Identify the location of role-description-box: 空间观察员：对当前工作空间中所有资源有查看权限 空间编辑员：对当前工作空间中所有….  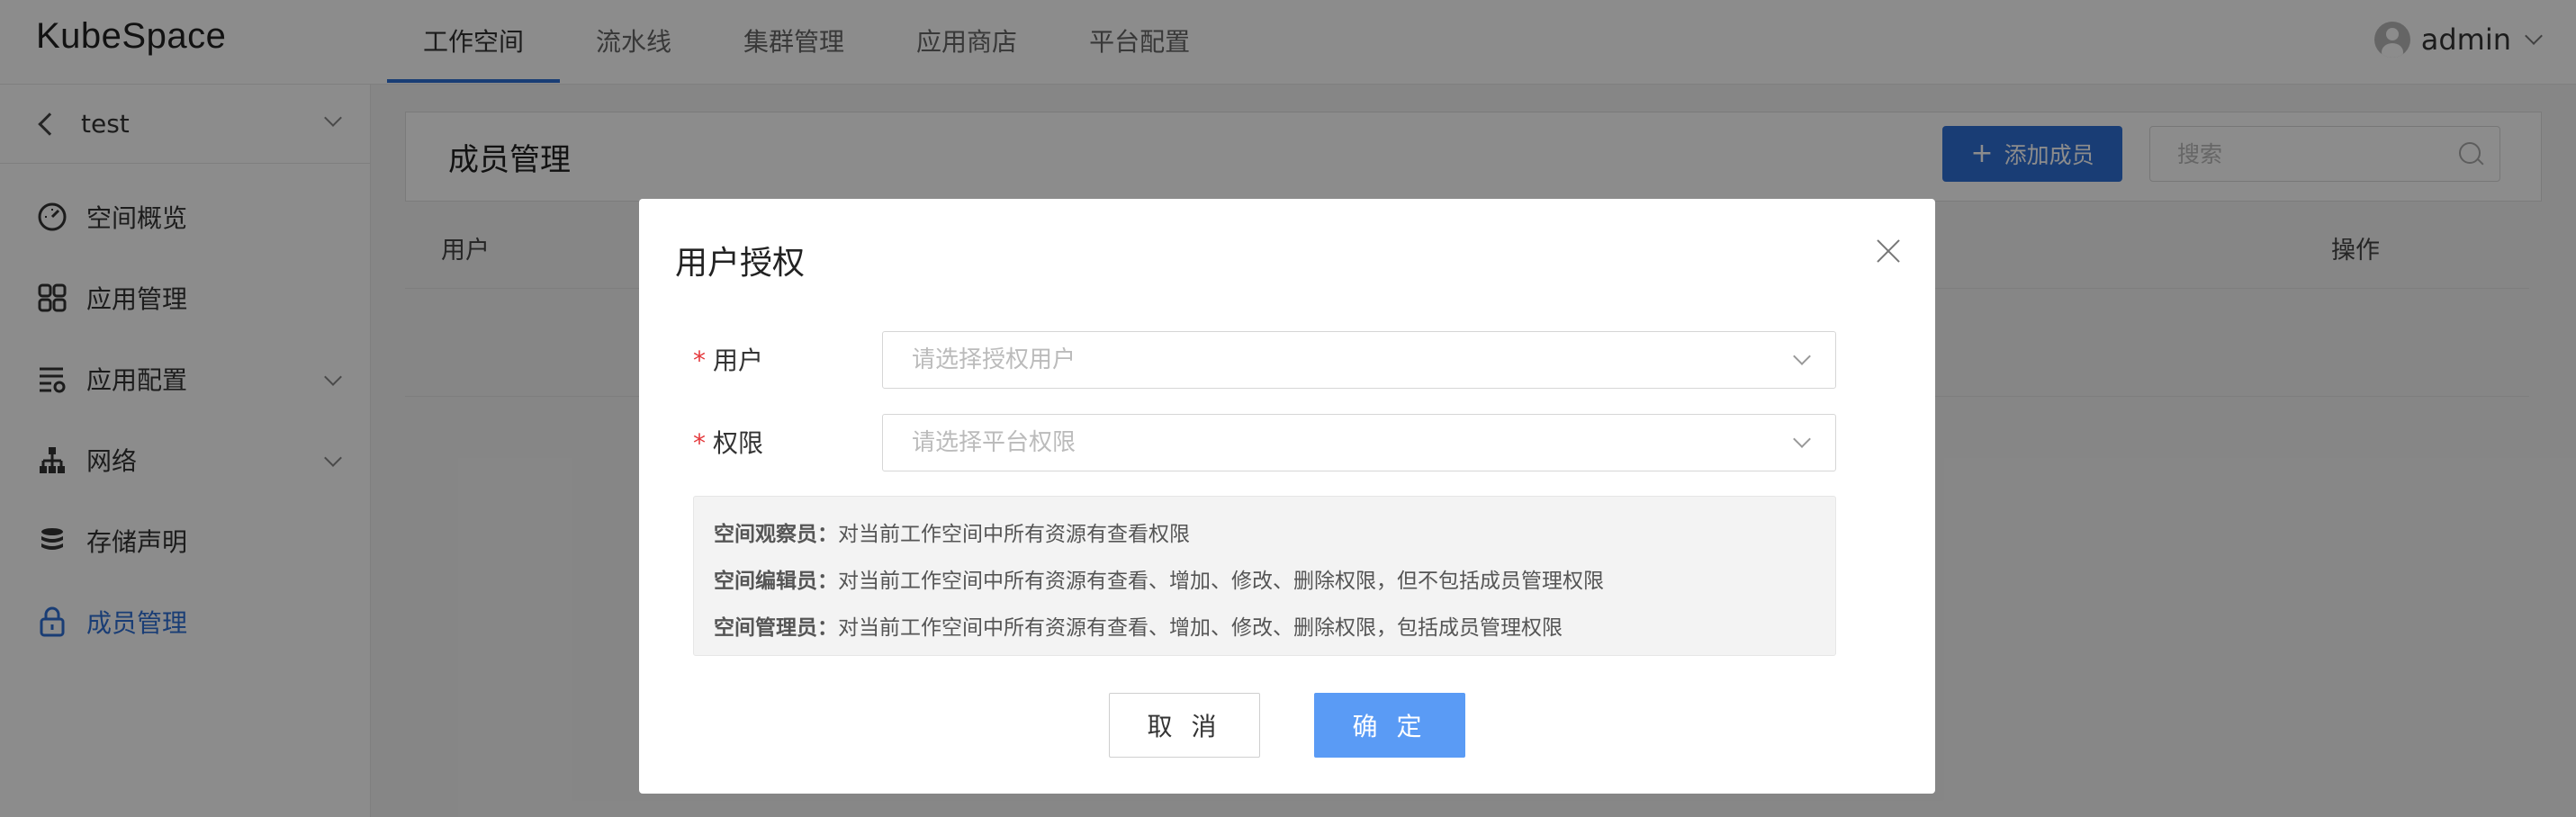
(1264, 576).